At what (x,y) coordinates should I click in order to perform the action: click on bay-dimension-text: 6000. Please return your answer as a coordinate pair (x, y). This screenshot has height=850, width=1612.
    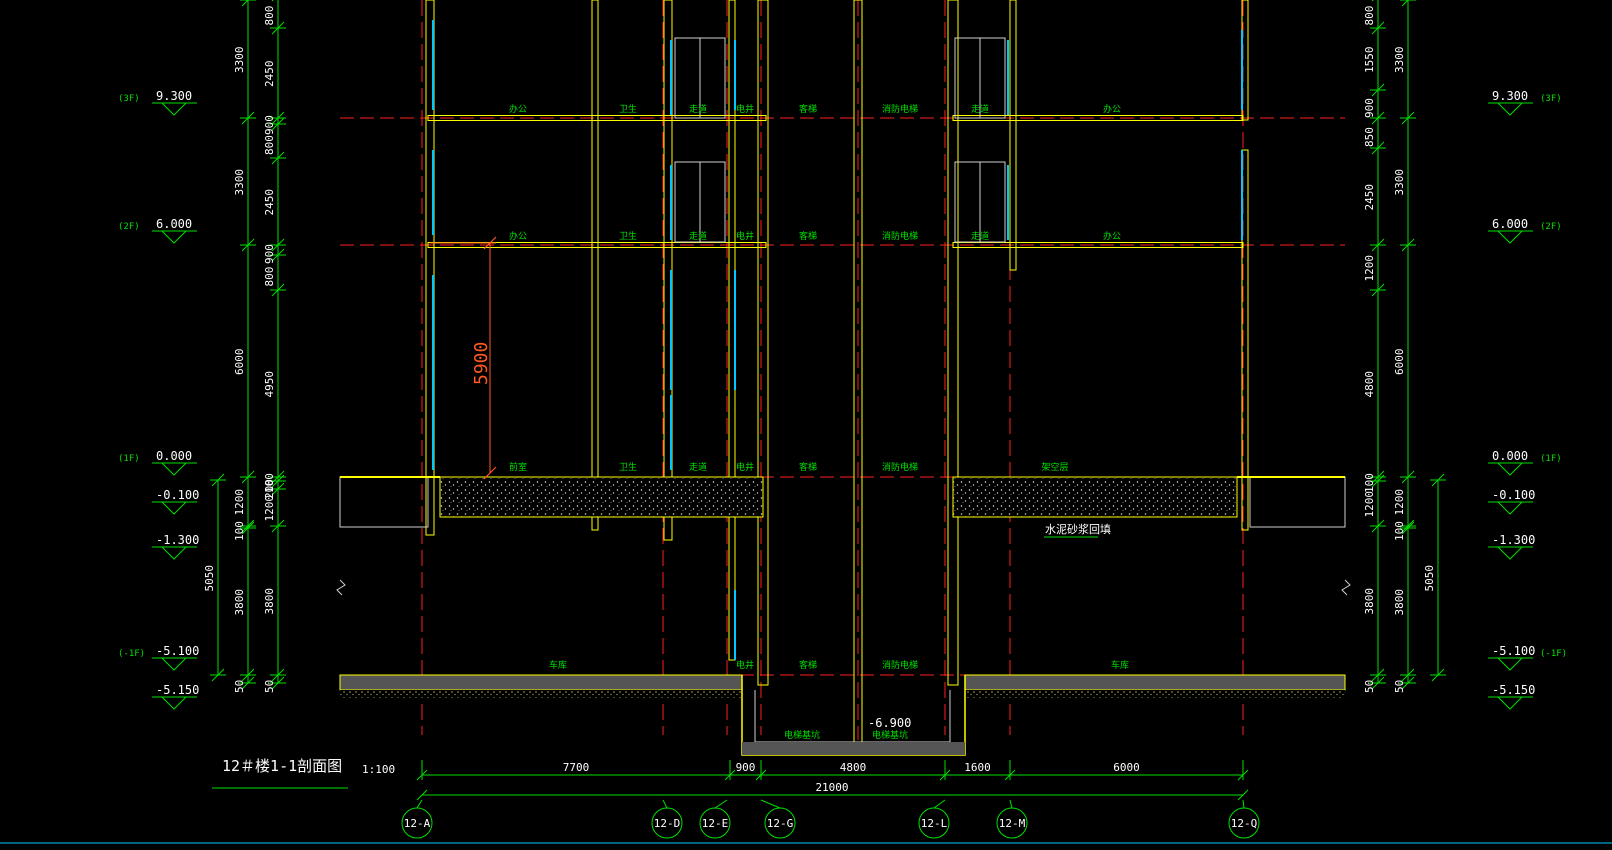
    Looking at the image, I should click on (1126, 767).